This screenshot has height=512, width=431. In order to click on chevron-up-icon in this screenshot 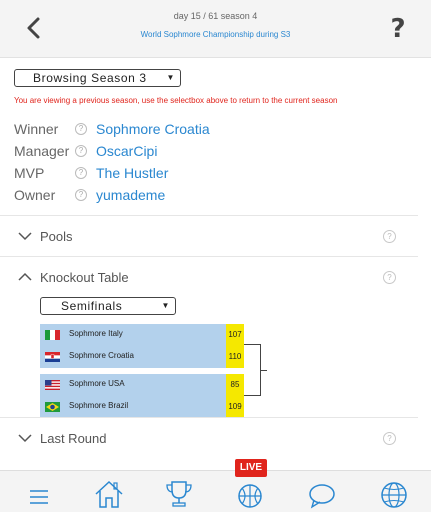, I will do `click(25, 276)`.